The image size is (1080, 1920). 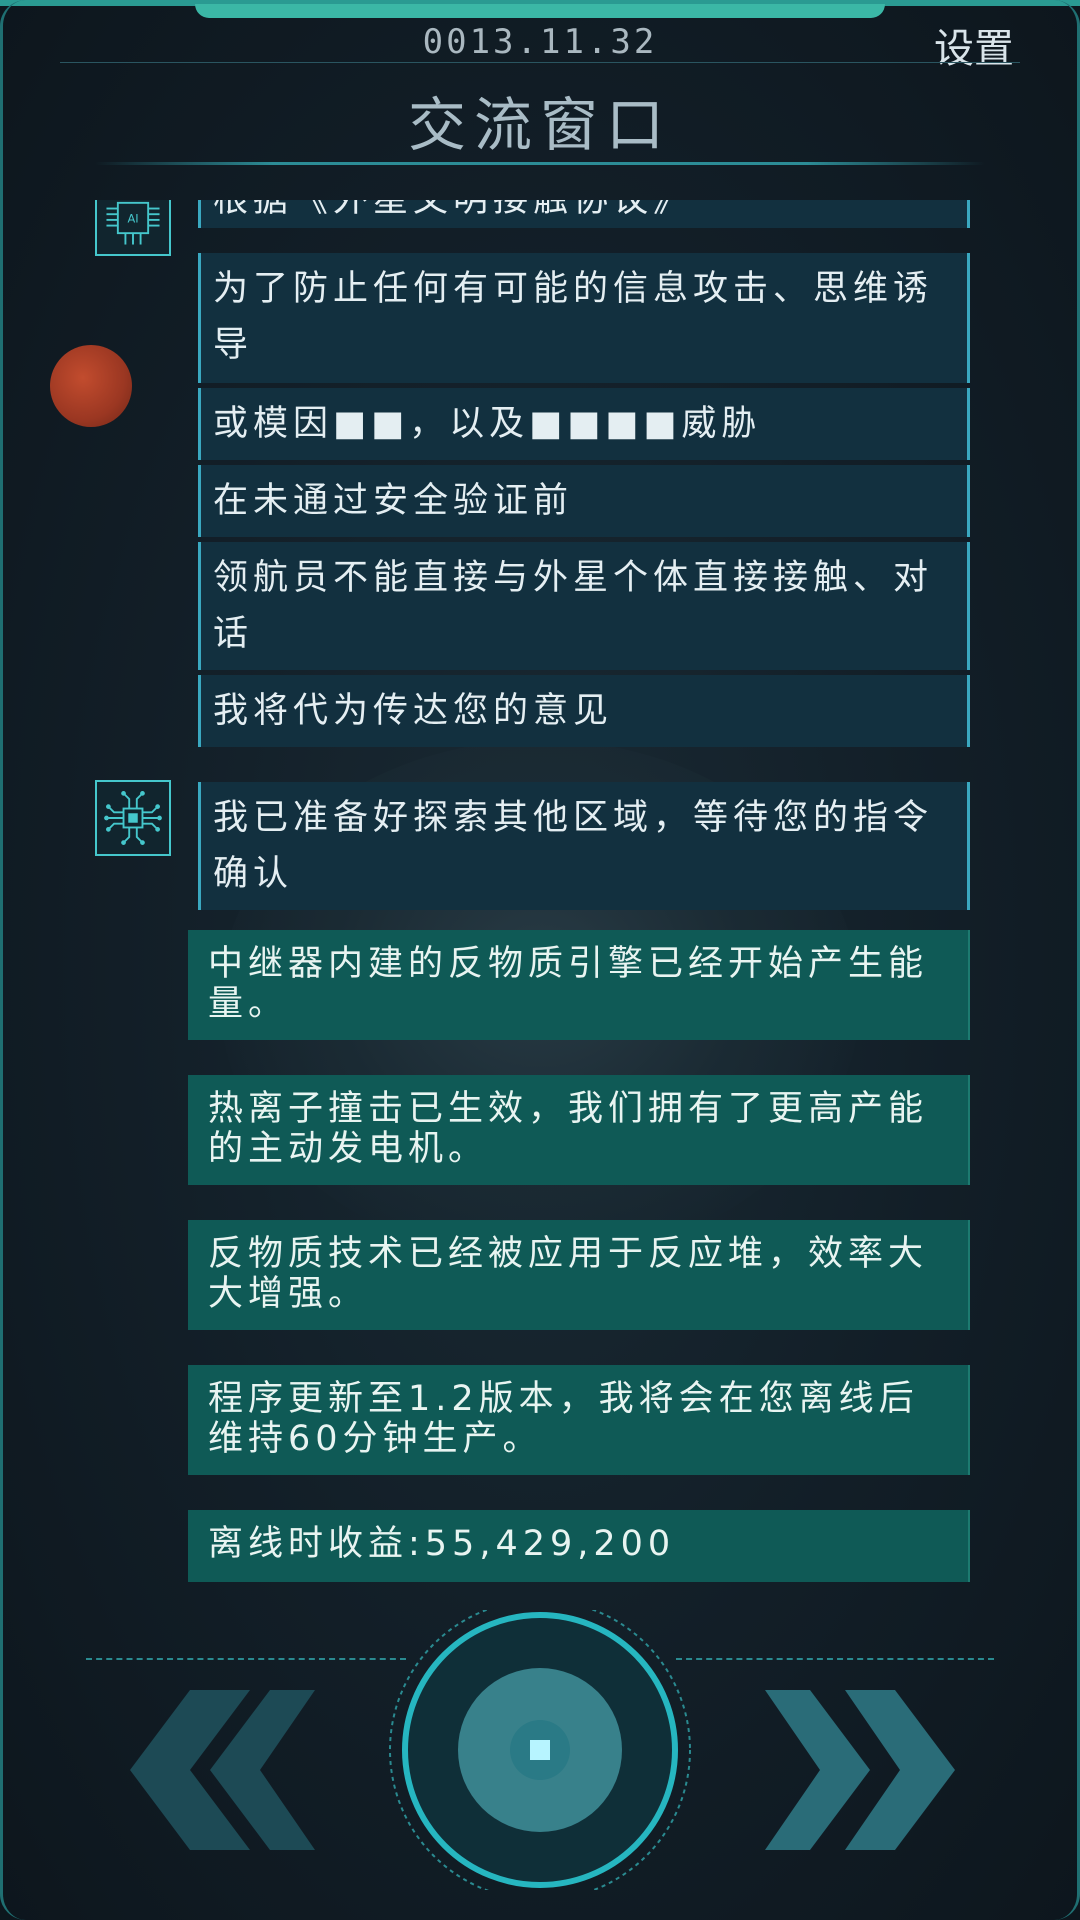 I want to click on page-title: 交流窗口, so click(x=539, y=125).